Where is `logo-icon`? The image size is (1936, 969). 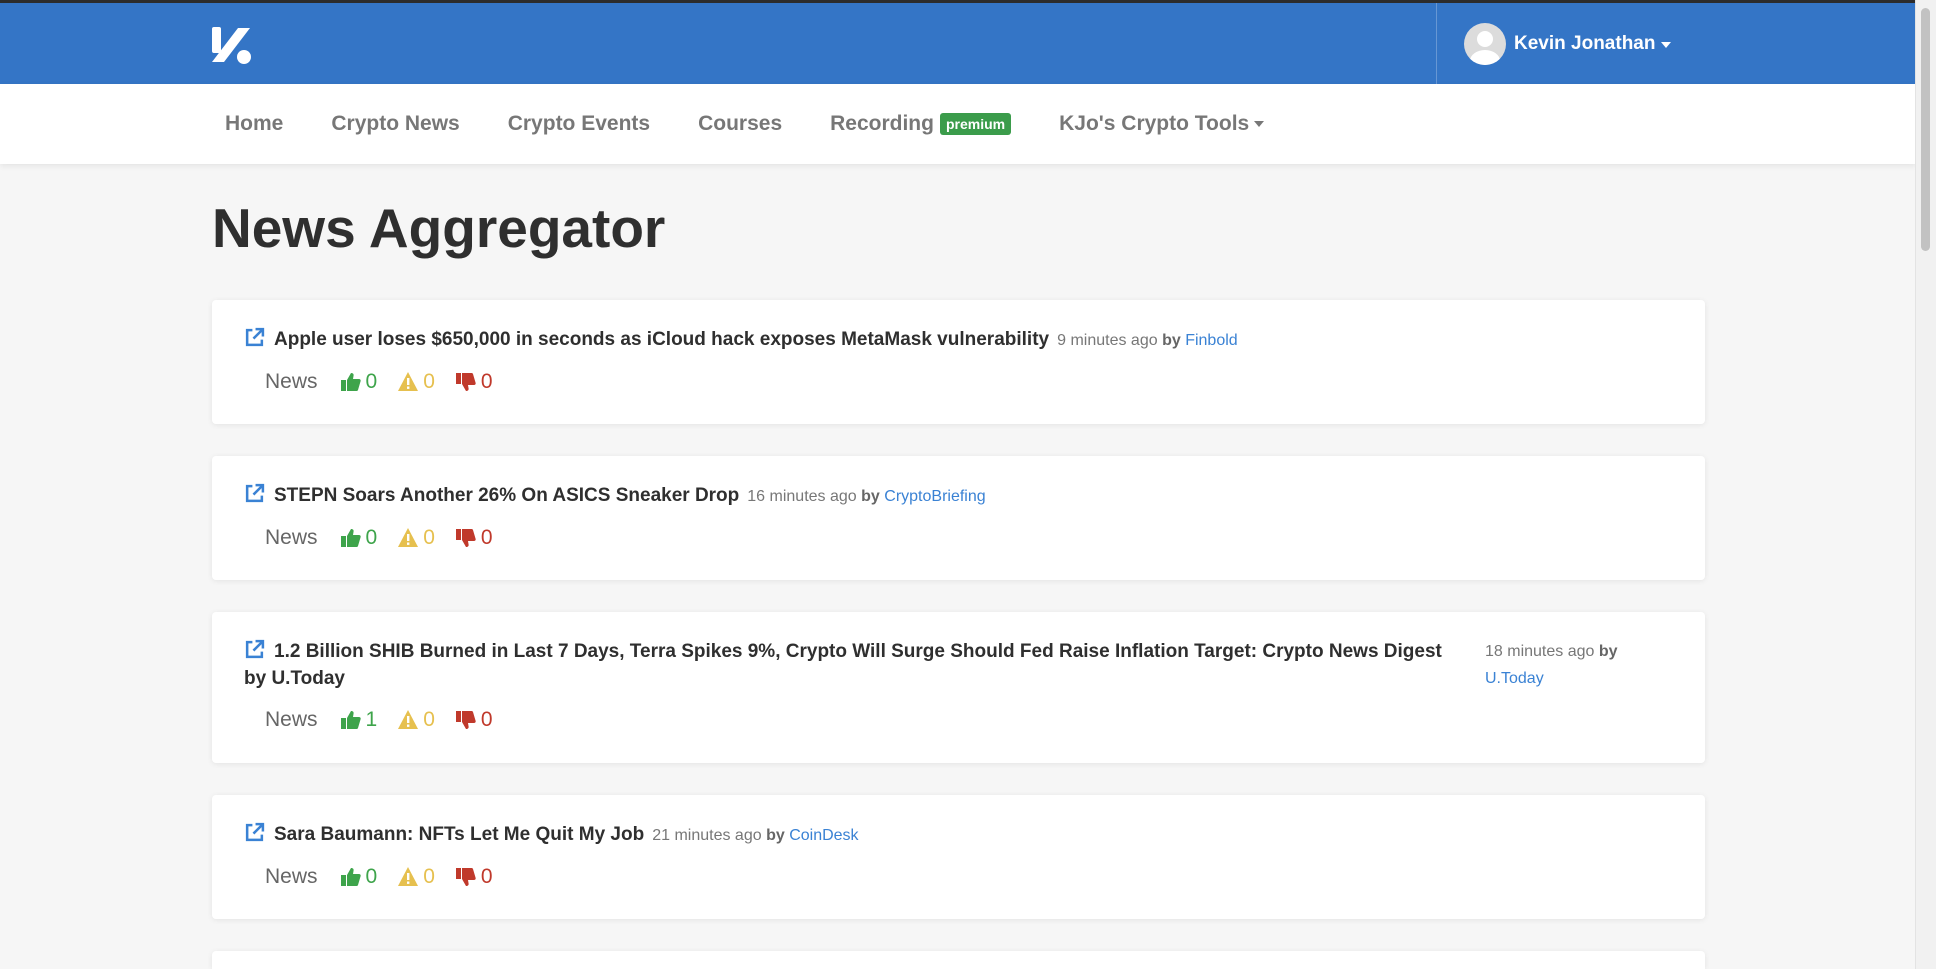 logo-icon is located at coordinates (231, 46).